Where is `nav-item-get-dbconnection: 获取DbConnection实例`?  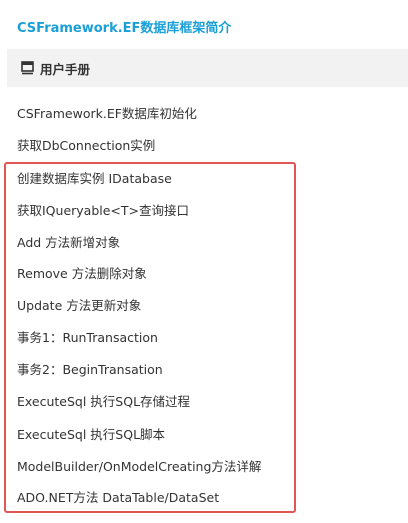 nav-item-get-dbconnection: 获取DbConnection实例 is located at coordinates (86, 146).